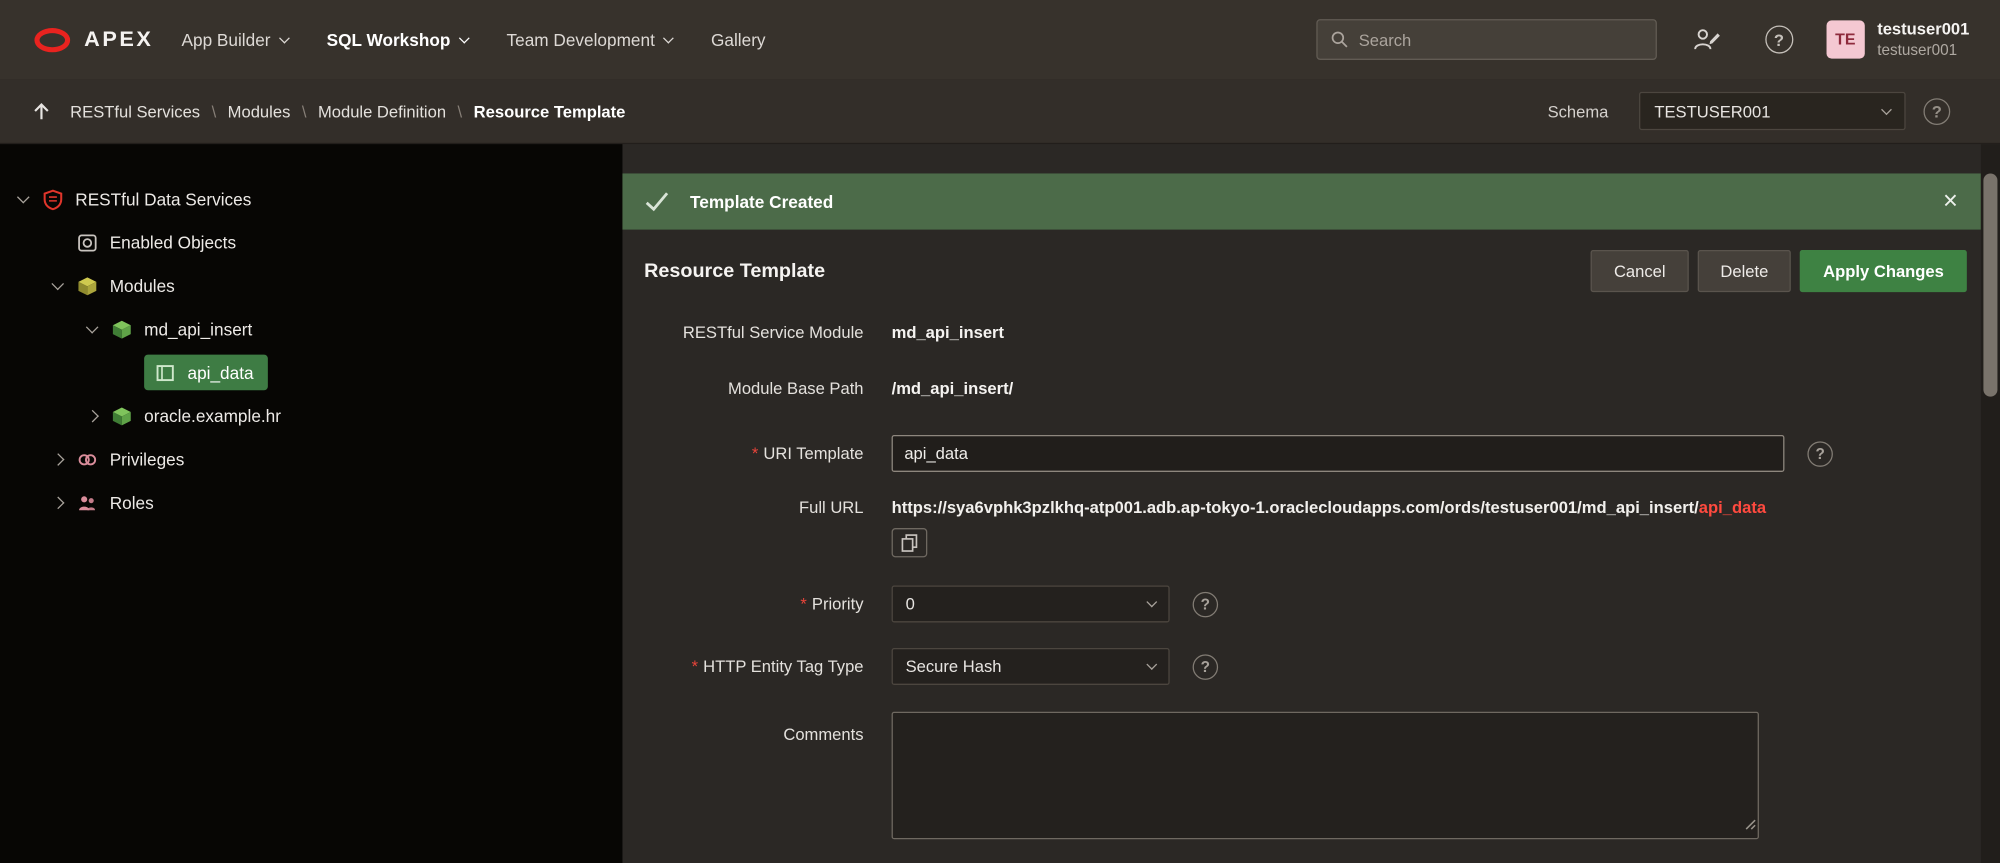 The image size is (2000, 863). I want to click on schema-help-button: ?, so click(1937, 111).